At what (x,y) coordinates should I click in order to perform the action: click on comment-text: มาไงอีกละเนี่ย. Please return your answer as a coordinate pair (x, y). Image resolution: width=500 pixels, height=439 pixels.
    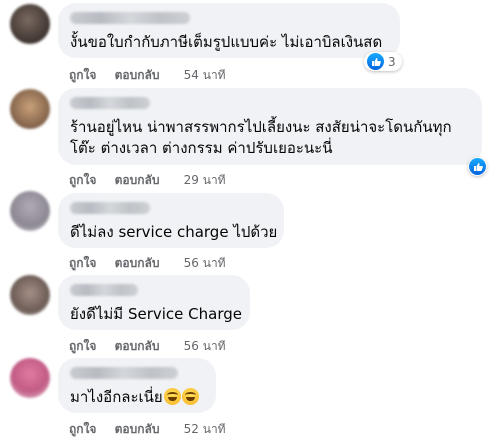
    Looking at the image, I should click on (137, 397).